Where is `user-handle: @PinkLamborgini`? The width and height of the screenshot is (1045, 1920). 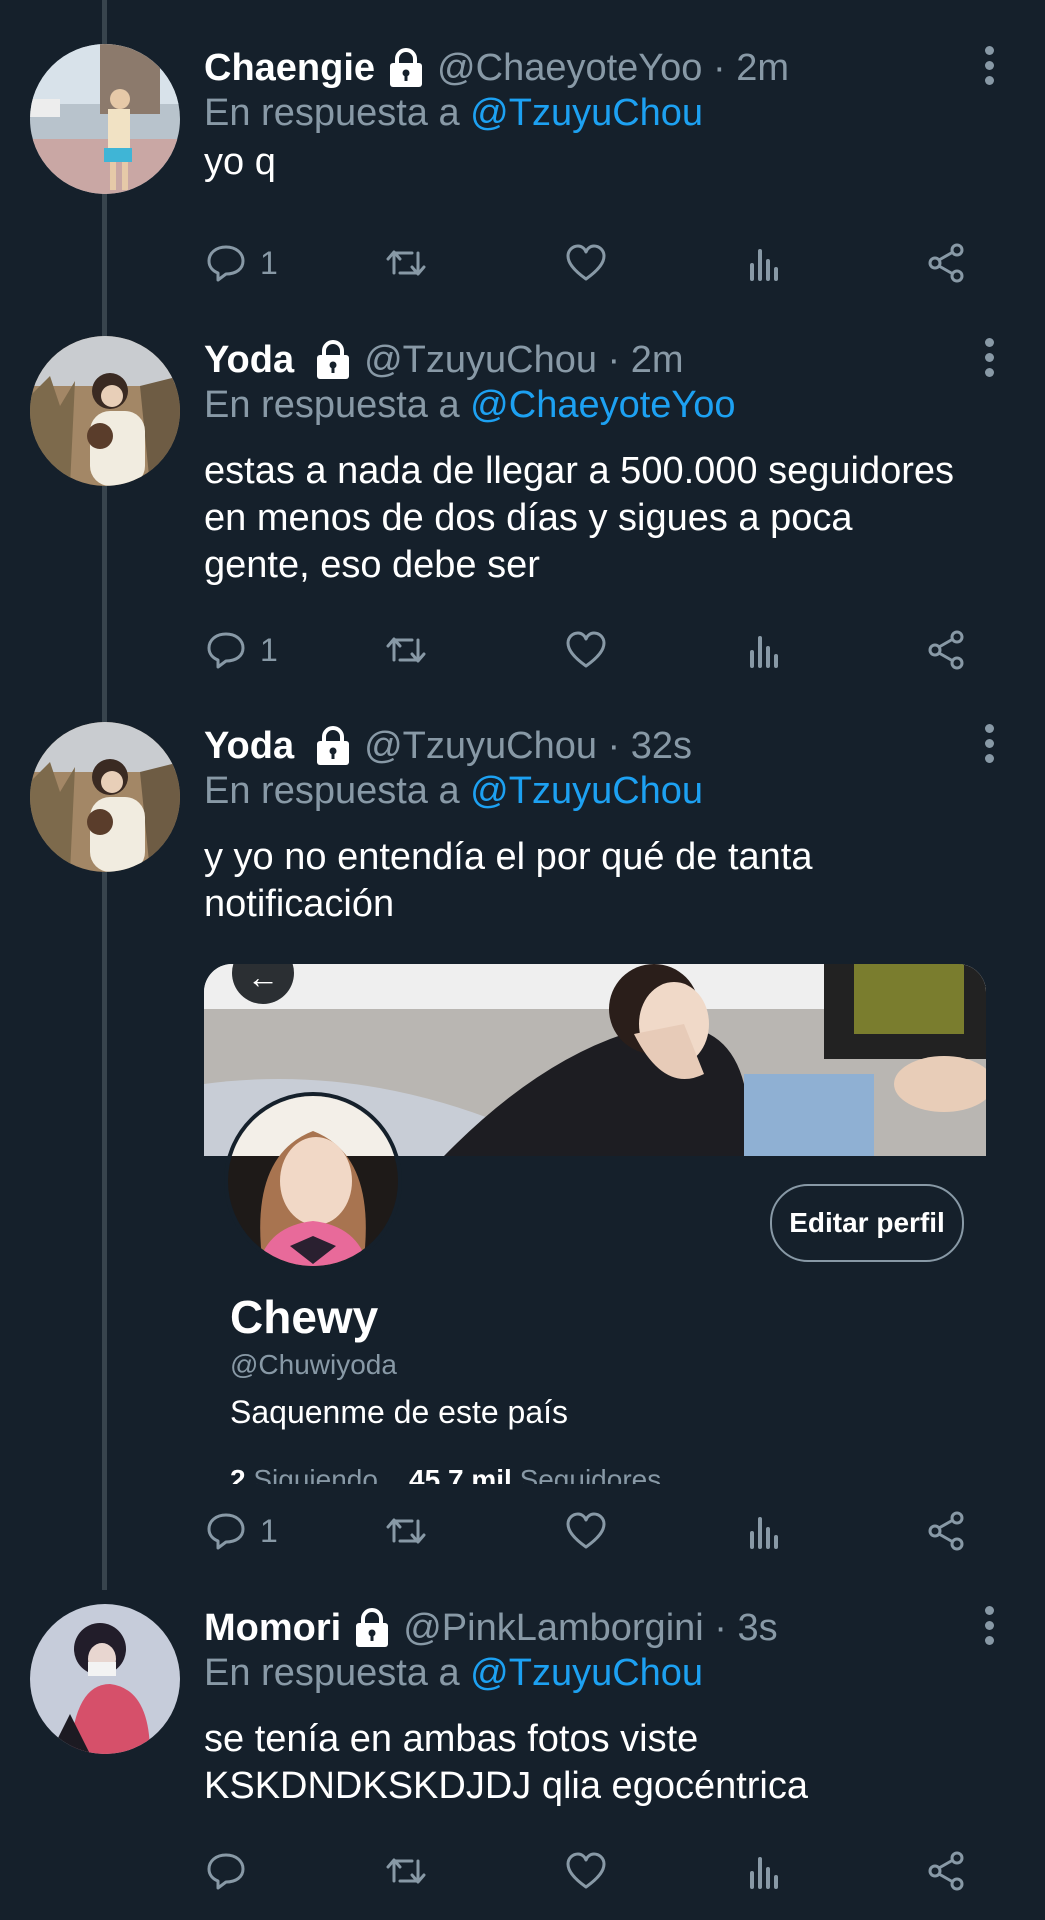
user-handle: @PinkLamborgini is located at coordinates (553, 1628).